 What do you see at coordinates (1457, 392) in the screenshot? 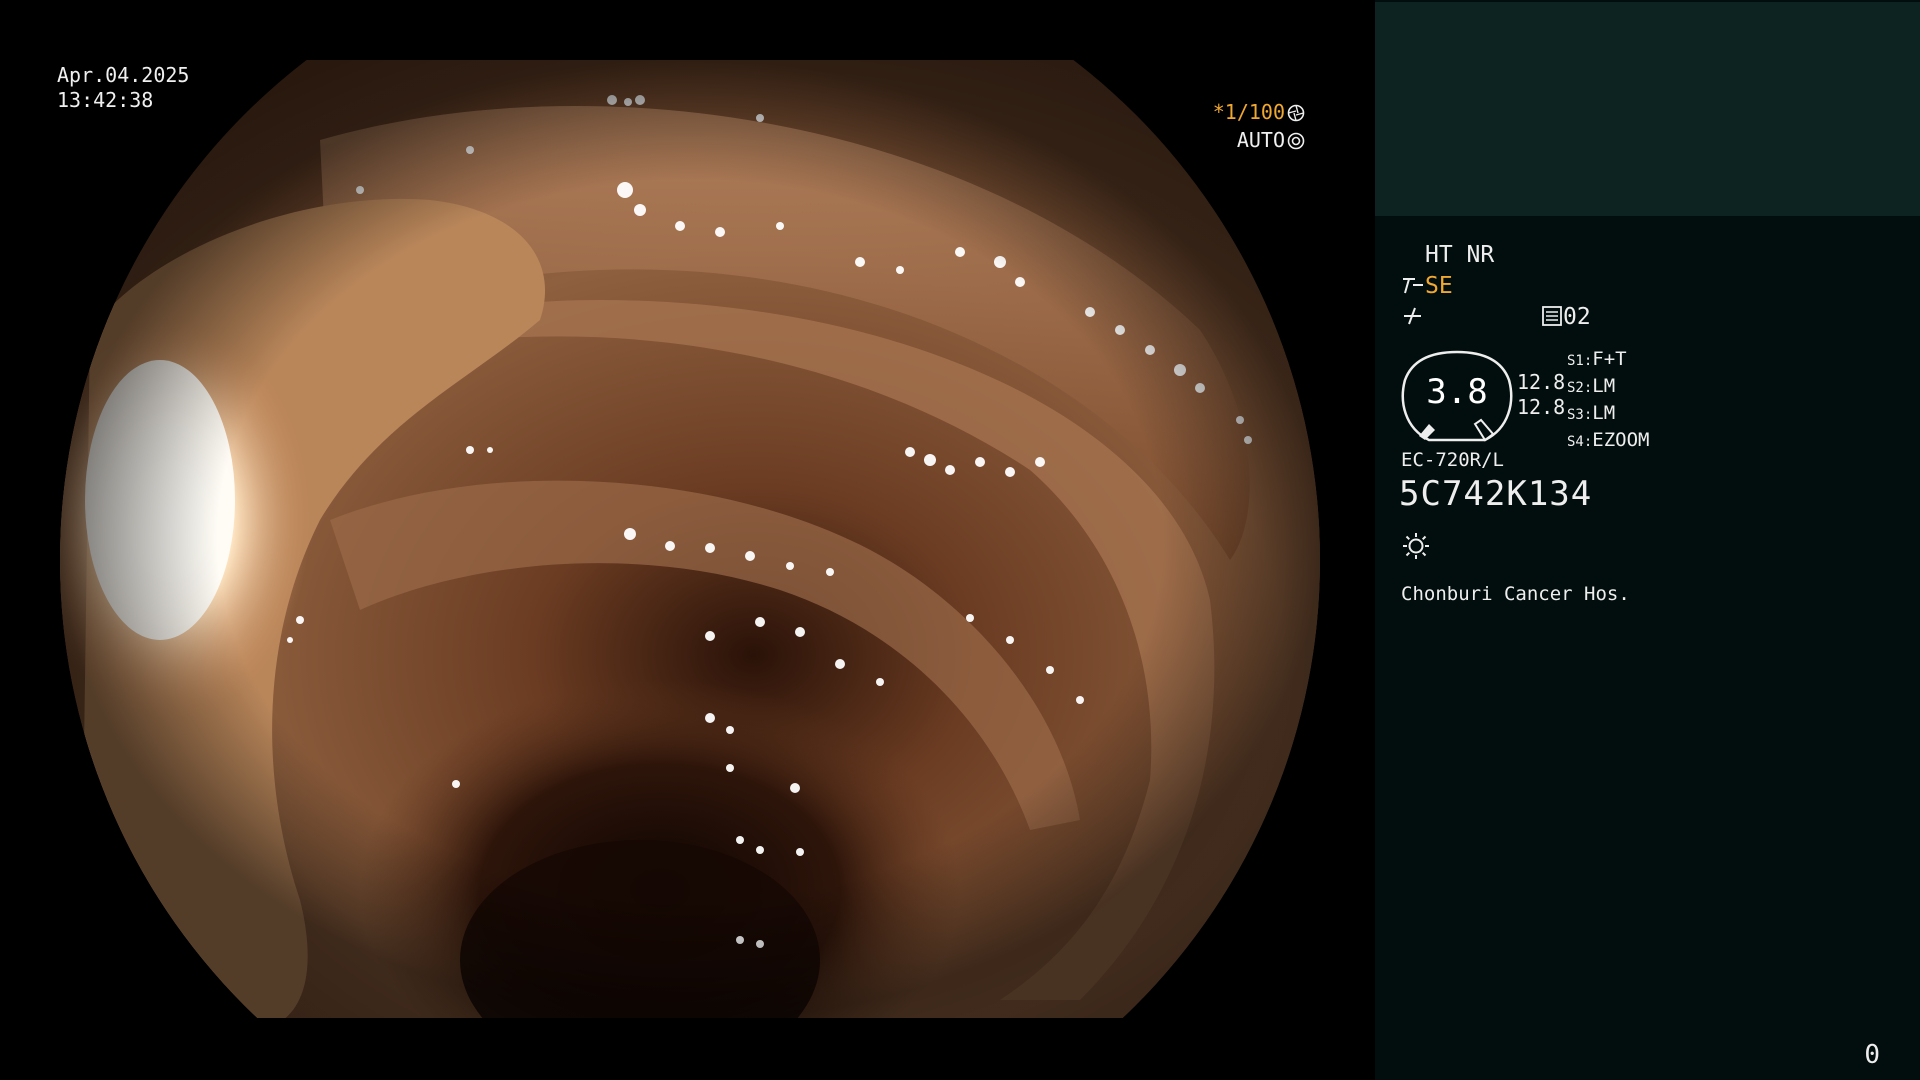
I see `gauge-value: 3.8` at bounding box center [1457, 392].